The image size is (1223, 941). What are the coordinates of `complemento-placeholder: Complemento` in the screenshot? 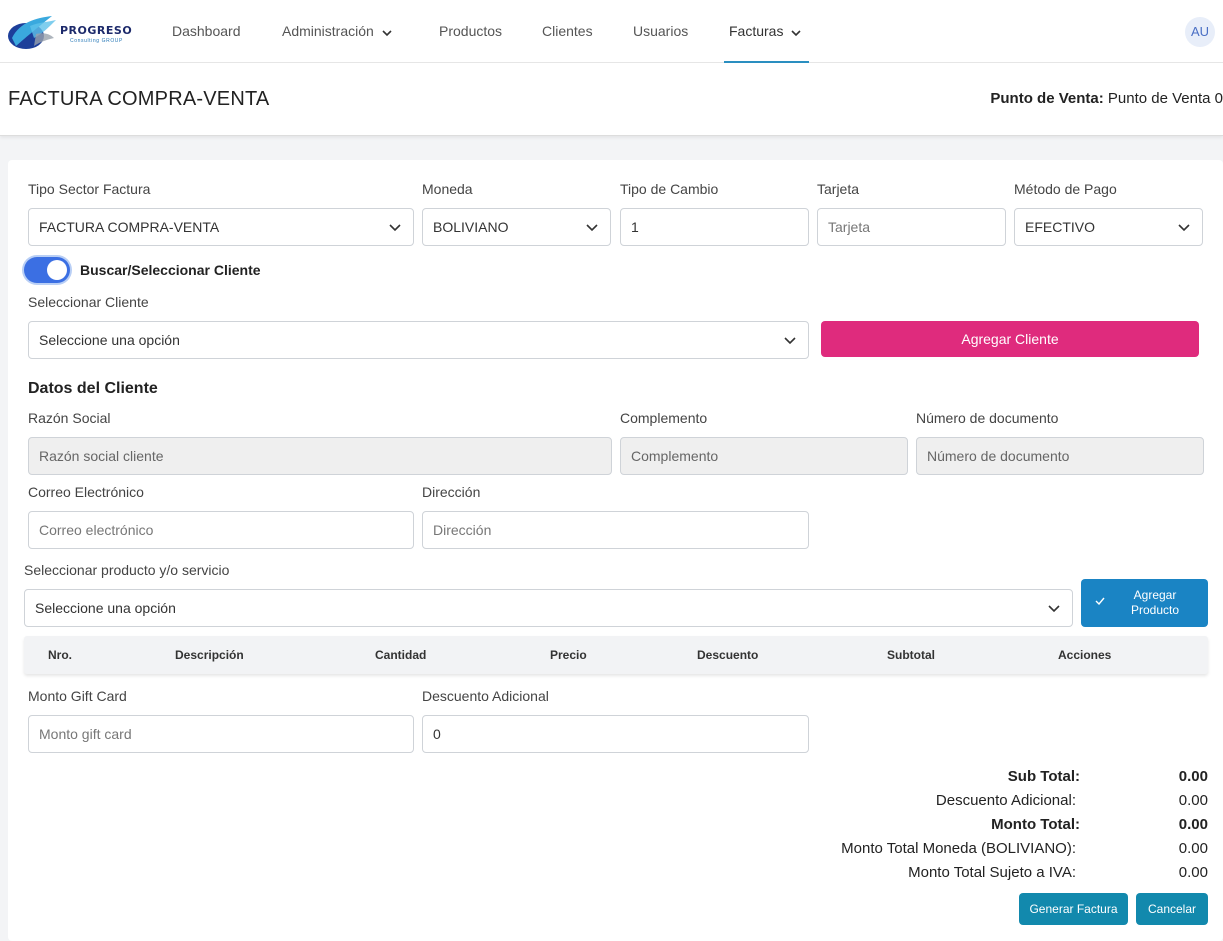 It's located at (675, 456).